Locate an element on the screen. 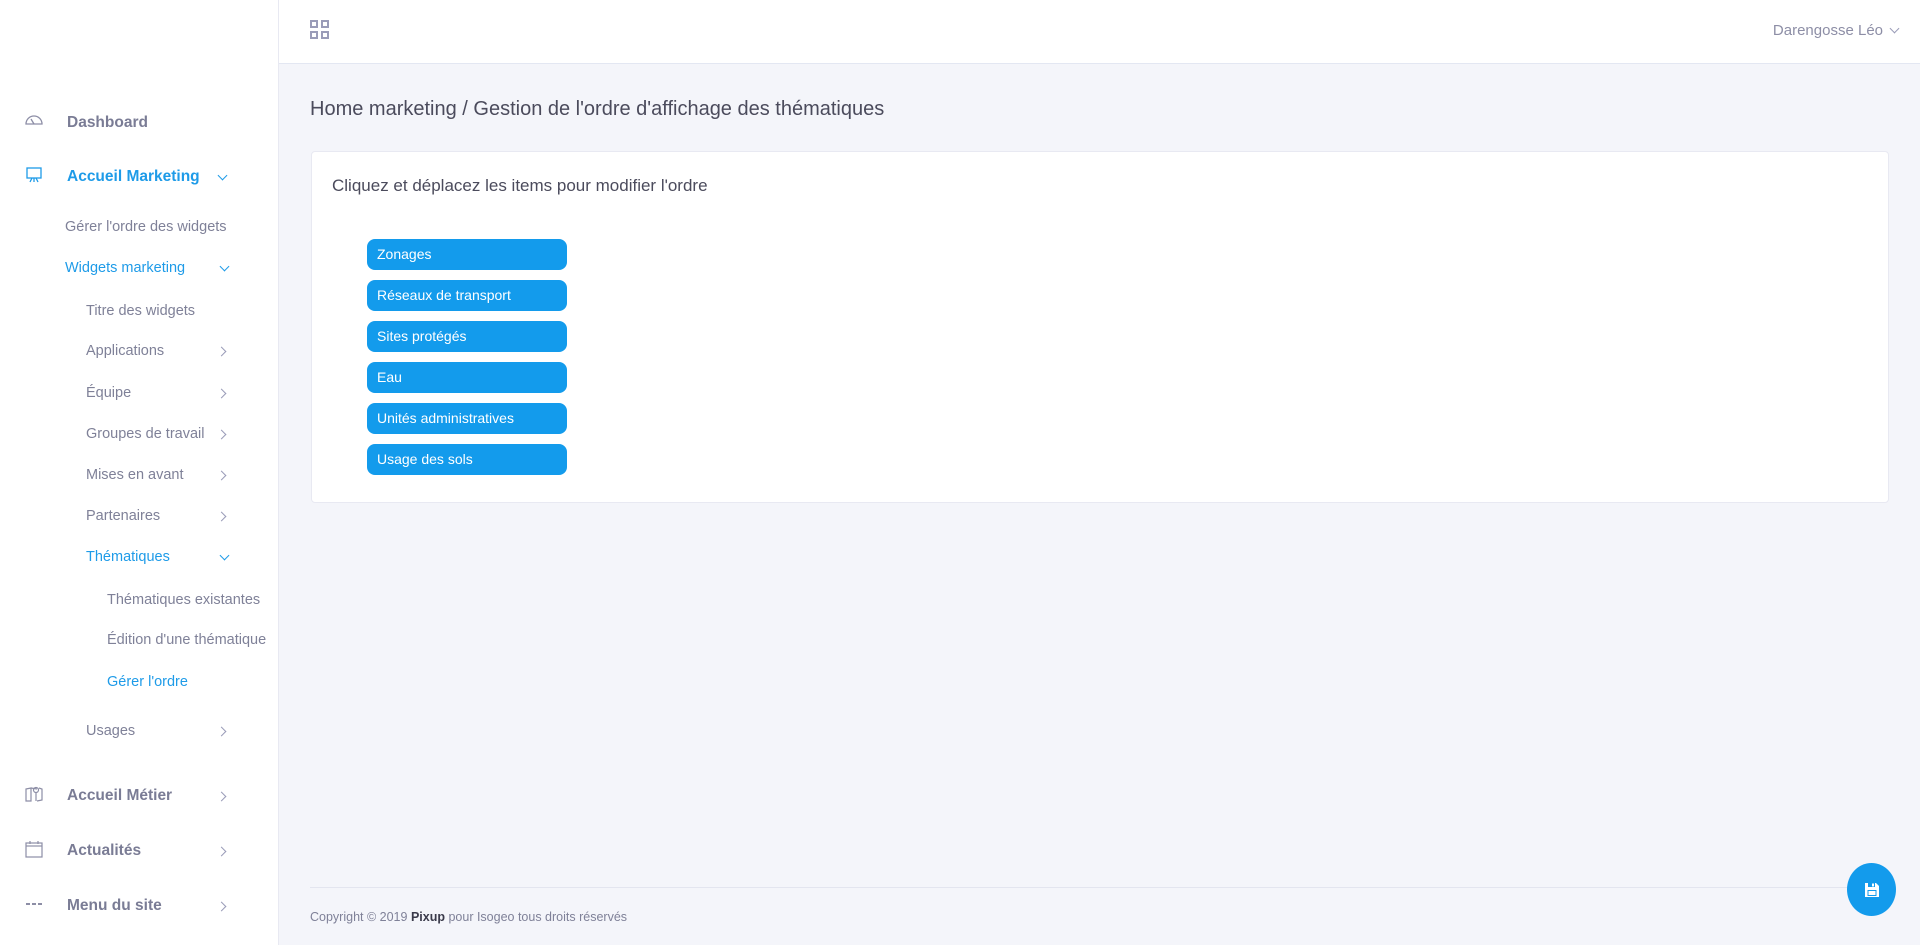 Image resolution: width=1920 pixels, height=945 pixels. map-pin-icon is located at coordinates (34, 794).